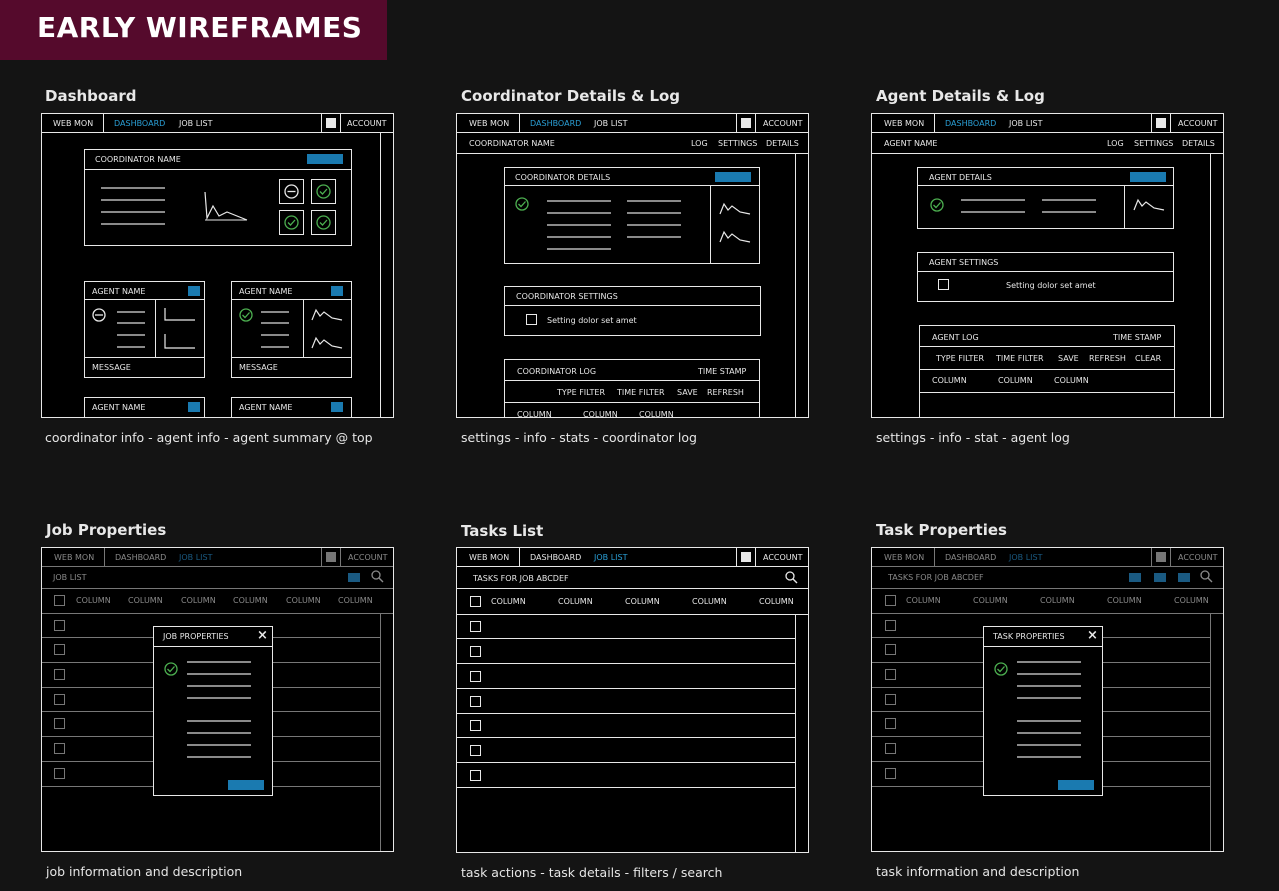 The image size is (1279, 891). I want to click on coordinator-card: COORDINATOR NAME, so click(218, 197).